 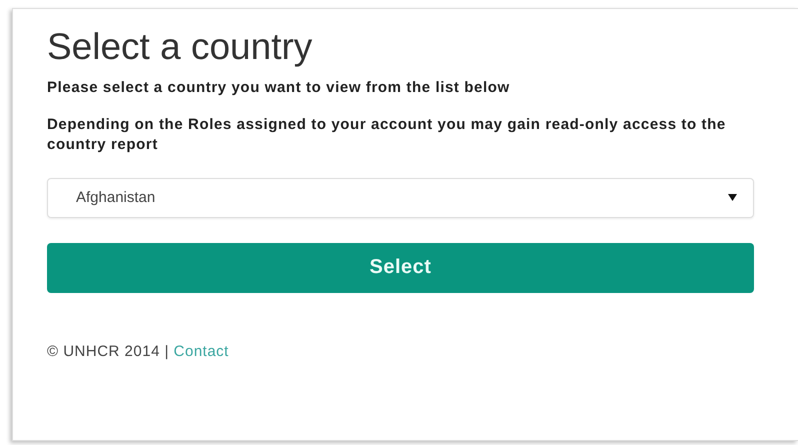 I want to click on country-select: Afghanistan, so click(x=400, y=198).